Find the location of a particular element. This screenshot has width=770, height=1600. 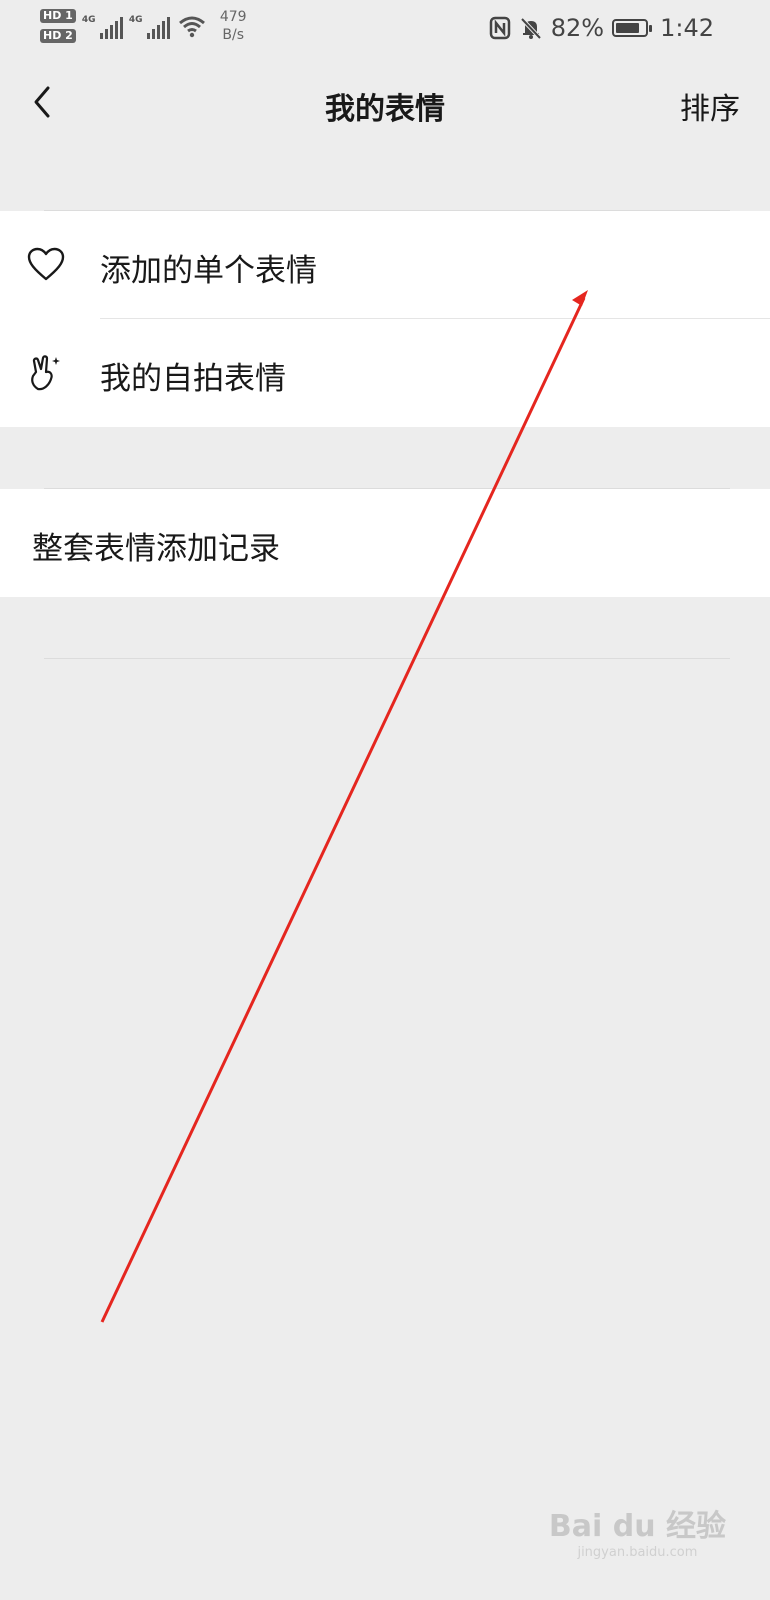

watermark-sub: jingyan.baidu.com is located at coordinates (637, 1552).